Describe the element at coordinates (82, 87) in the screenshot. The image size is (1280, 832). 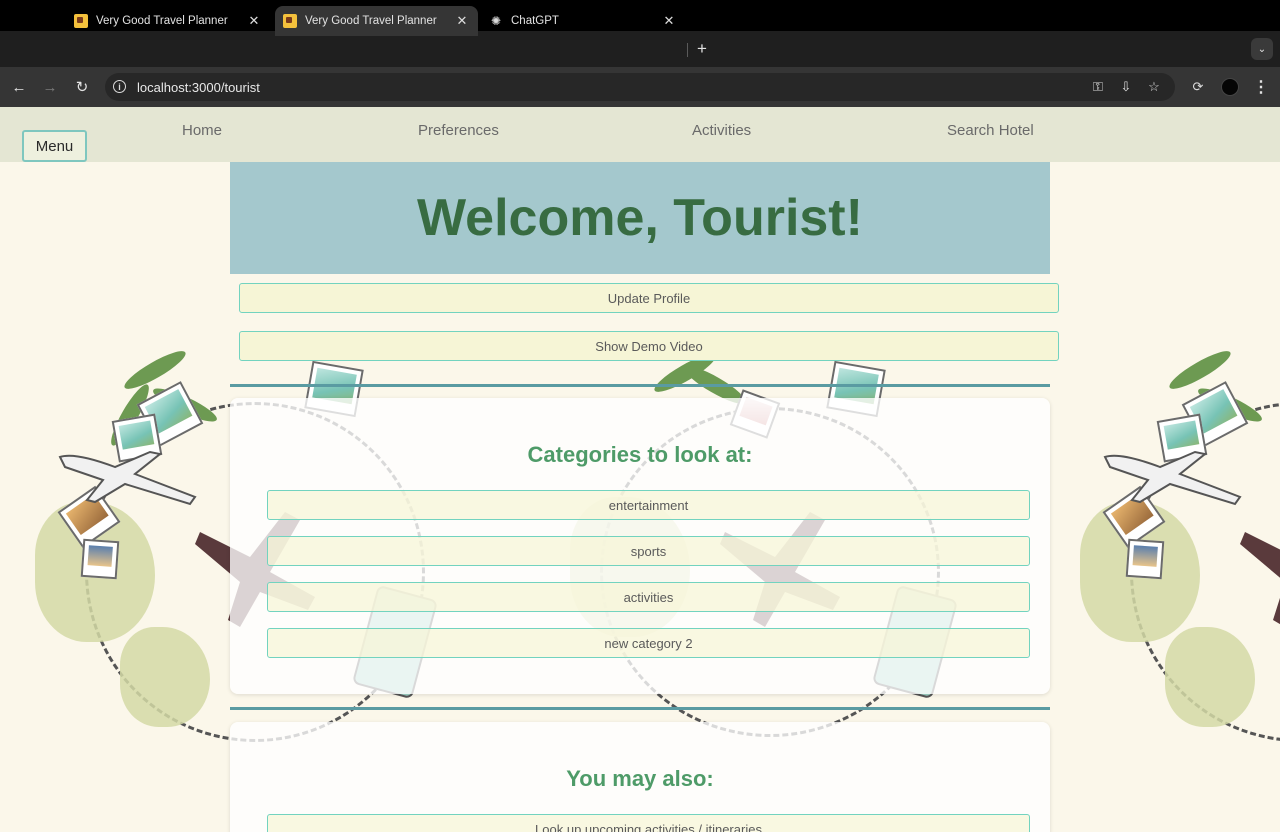
I see `reload-icon: ↻` at that location.